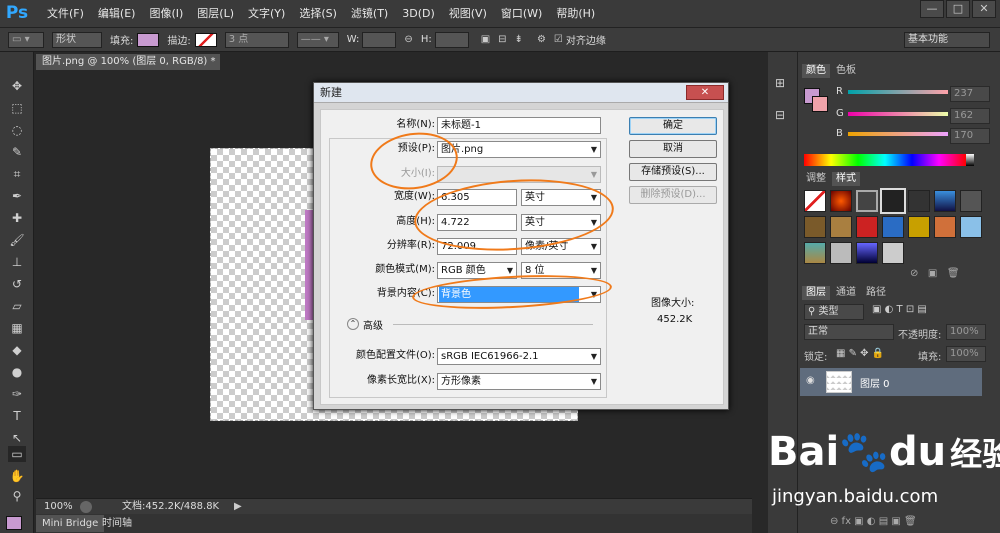 The image size is (1000, 533). Describe the element at coordinates (834, 312) in the screenshot. I see `layer-kind-filter: ⚲ 类型` at that location.